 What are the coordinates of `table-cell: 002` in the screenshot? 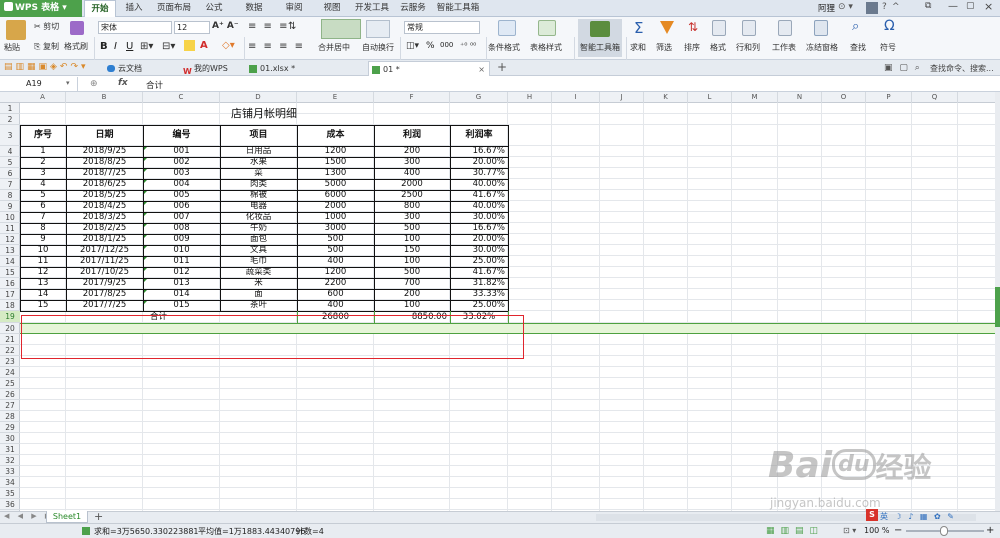 It's located at (181, 162).